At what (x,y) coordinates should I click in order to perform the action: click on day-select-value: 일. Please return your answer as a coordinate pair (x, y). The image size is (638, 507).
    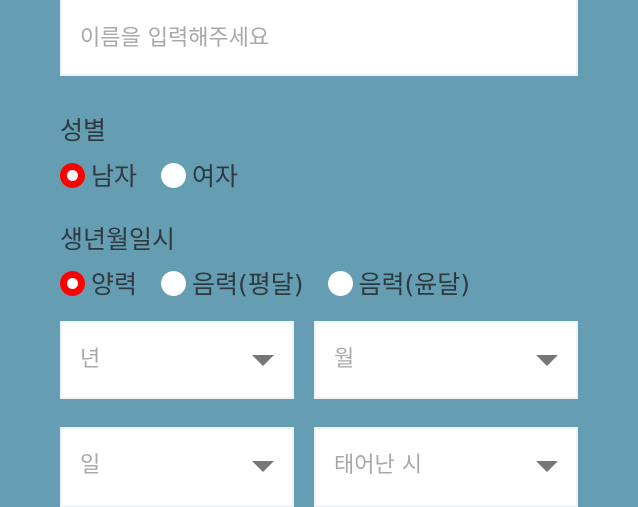
    Looking at the image, I should click on (90, 465).